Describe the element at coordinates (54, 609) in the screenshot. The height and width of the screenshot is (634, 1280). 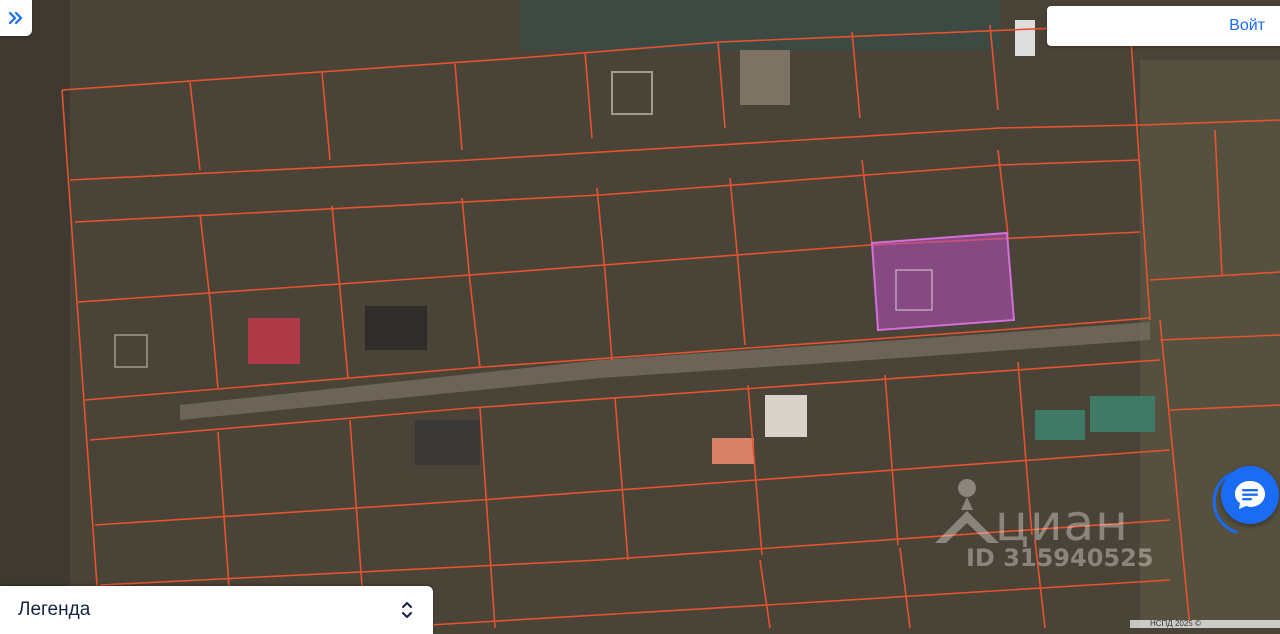
I see `legend-label: Легенда` at that location.